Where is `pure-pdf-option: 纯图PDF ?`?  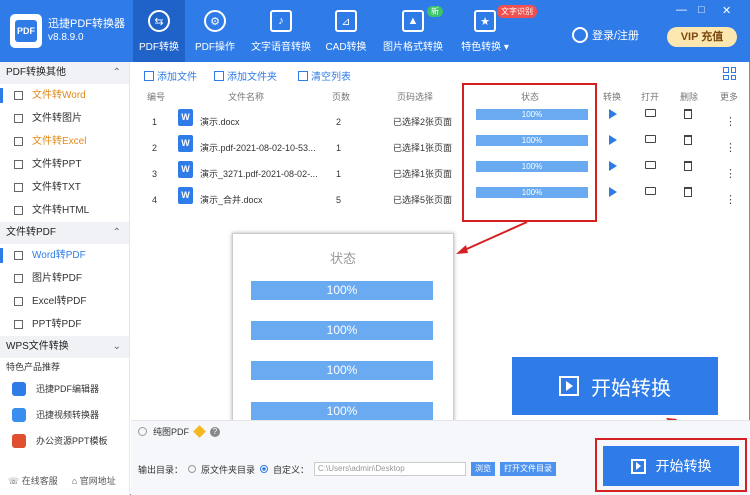
pure-pdf-option: 纯图PDF ? is located at coordinates (179, 431).